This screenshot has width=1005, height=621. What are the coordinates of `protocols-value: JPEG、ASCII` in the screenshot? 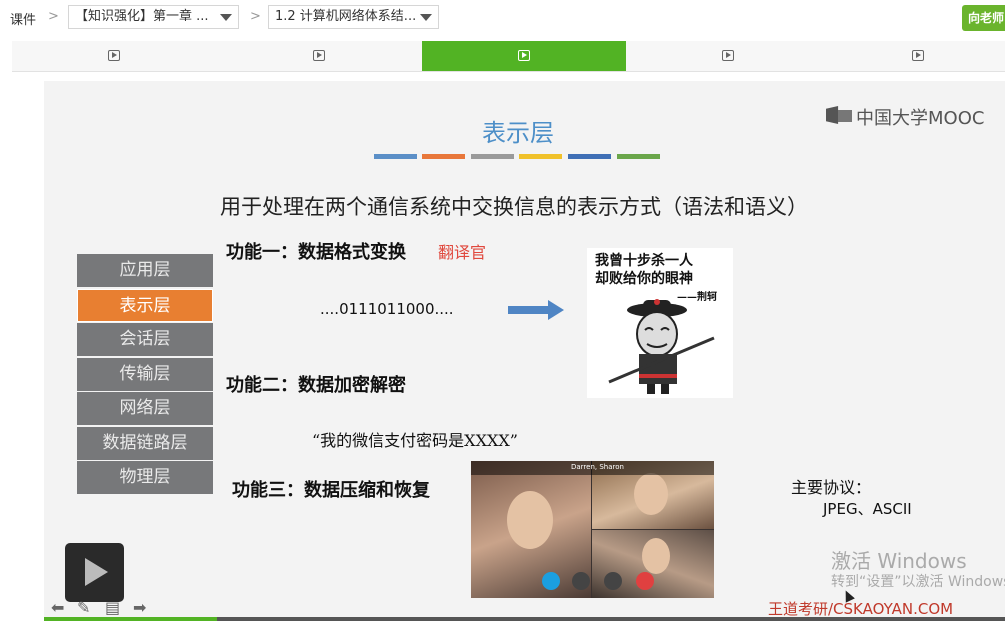 It's located at (867, 509).